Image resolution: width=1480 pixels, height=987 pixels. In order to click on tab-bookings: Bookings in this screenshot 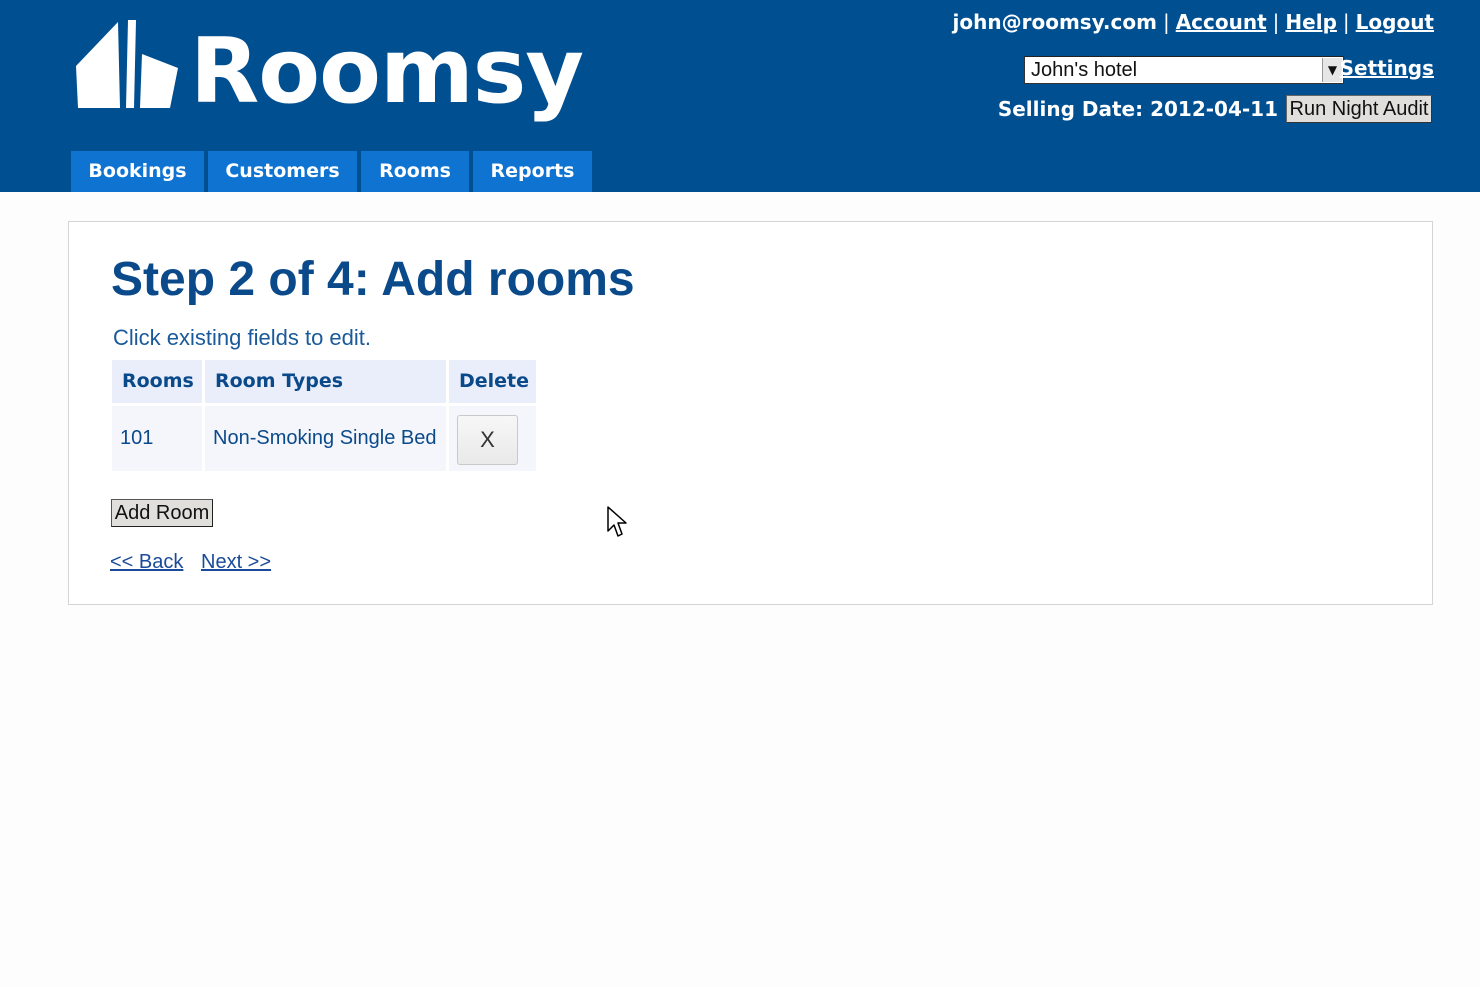, I will do `click(137, 171)`.